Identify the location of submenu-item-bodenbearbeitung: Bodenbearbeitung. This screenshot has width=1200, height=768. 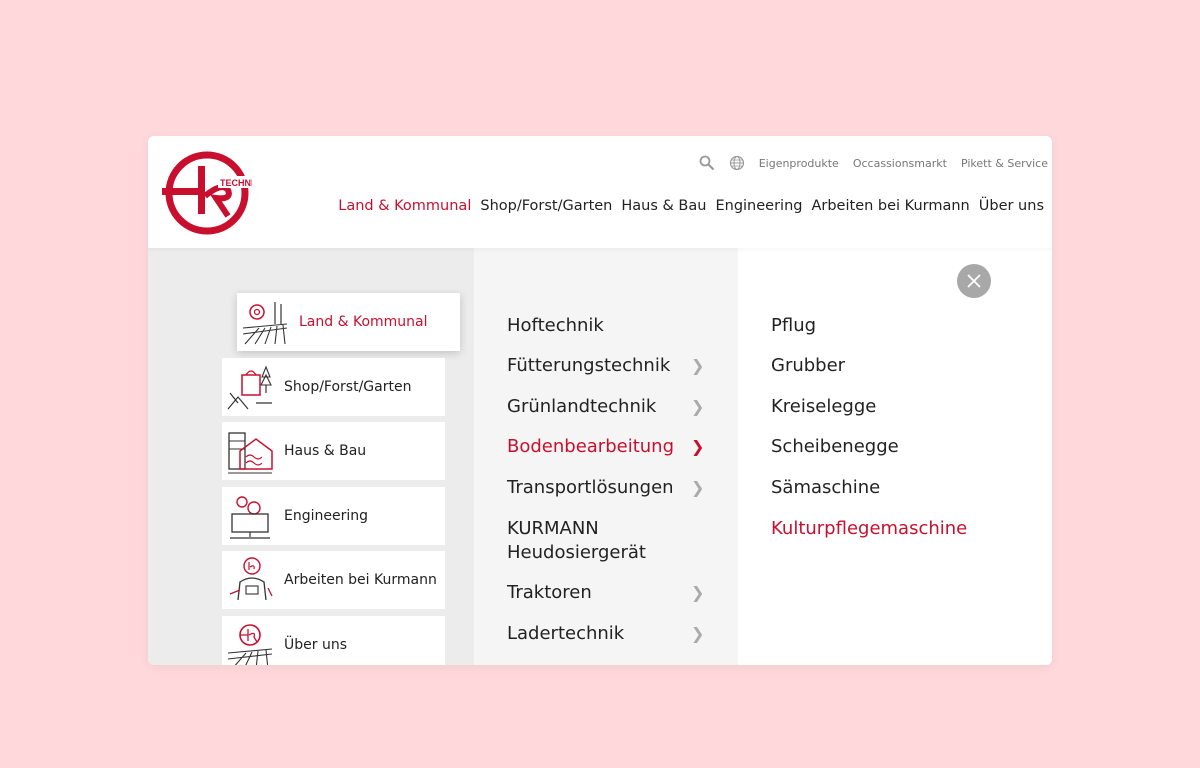
(607, 447).